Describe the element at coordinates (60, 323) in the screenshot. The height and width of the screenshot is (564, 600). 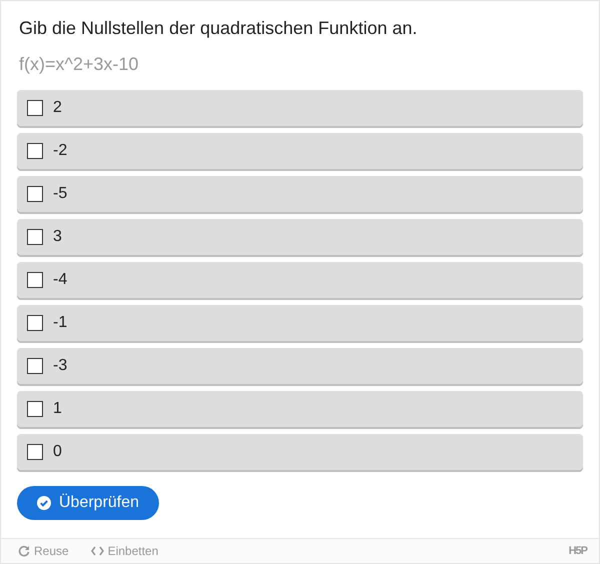
I see `option-label: -1` at that location.